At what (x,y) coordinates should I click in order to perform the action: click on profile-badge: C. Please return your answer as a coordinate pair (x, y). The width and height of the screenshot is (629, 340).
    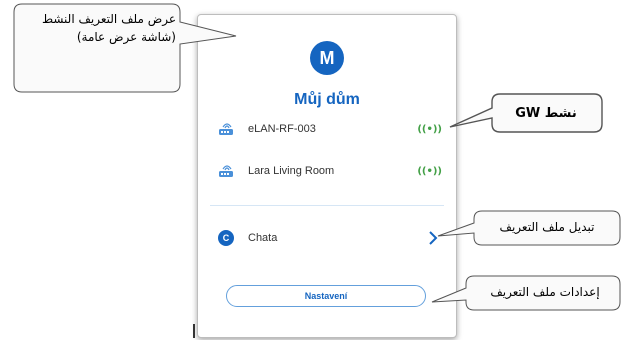
    Looking at the image, I should click on (226, 238).